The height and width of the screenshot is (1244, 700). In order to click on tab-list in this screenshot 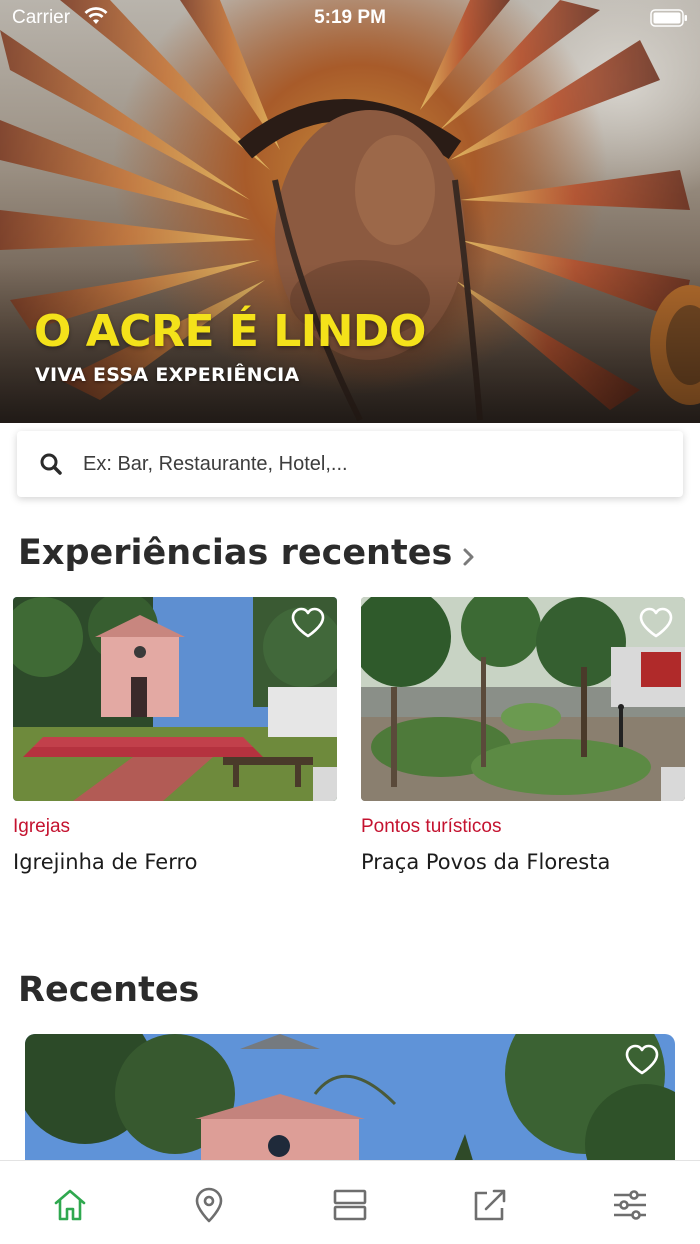, I will do `click(350, 1205)`.